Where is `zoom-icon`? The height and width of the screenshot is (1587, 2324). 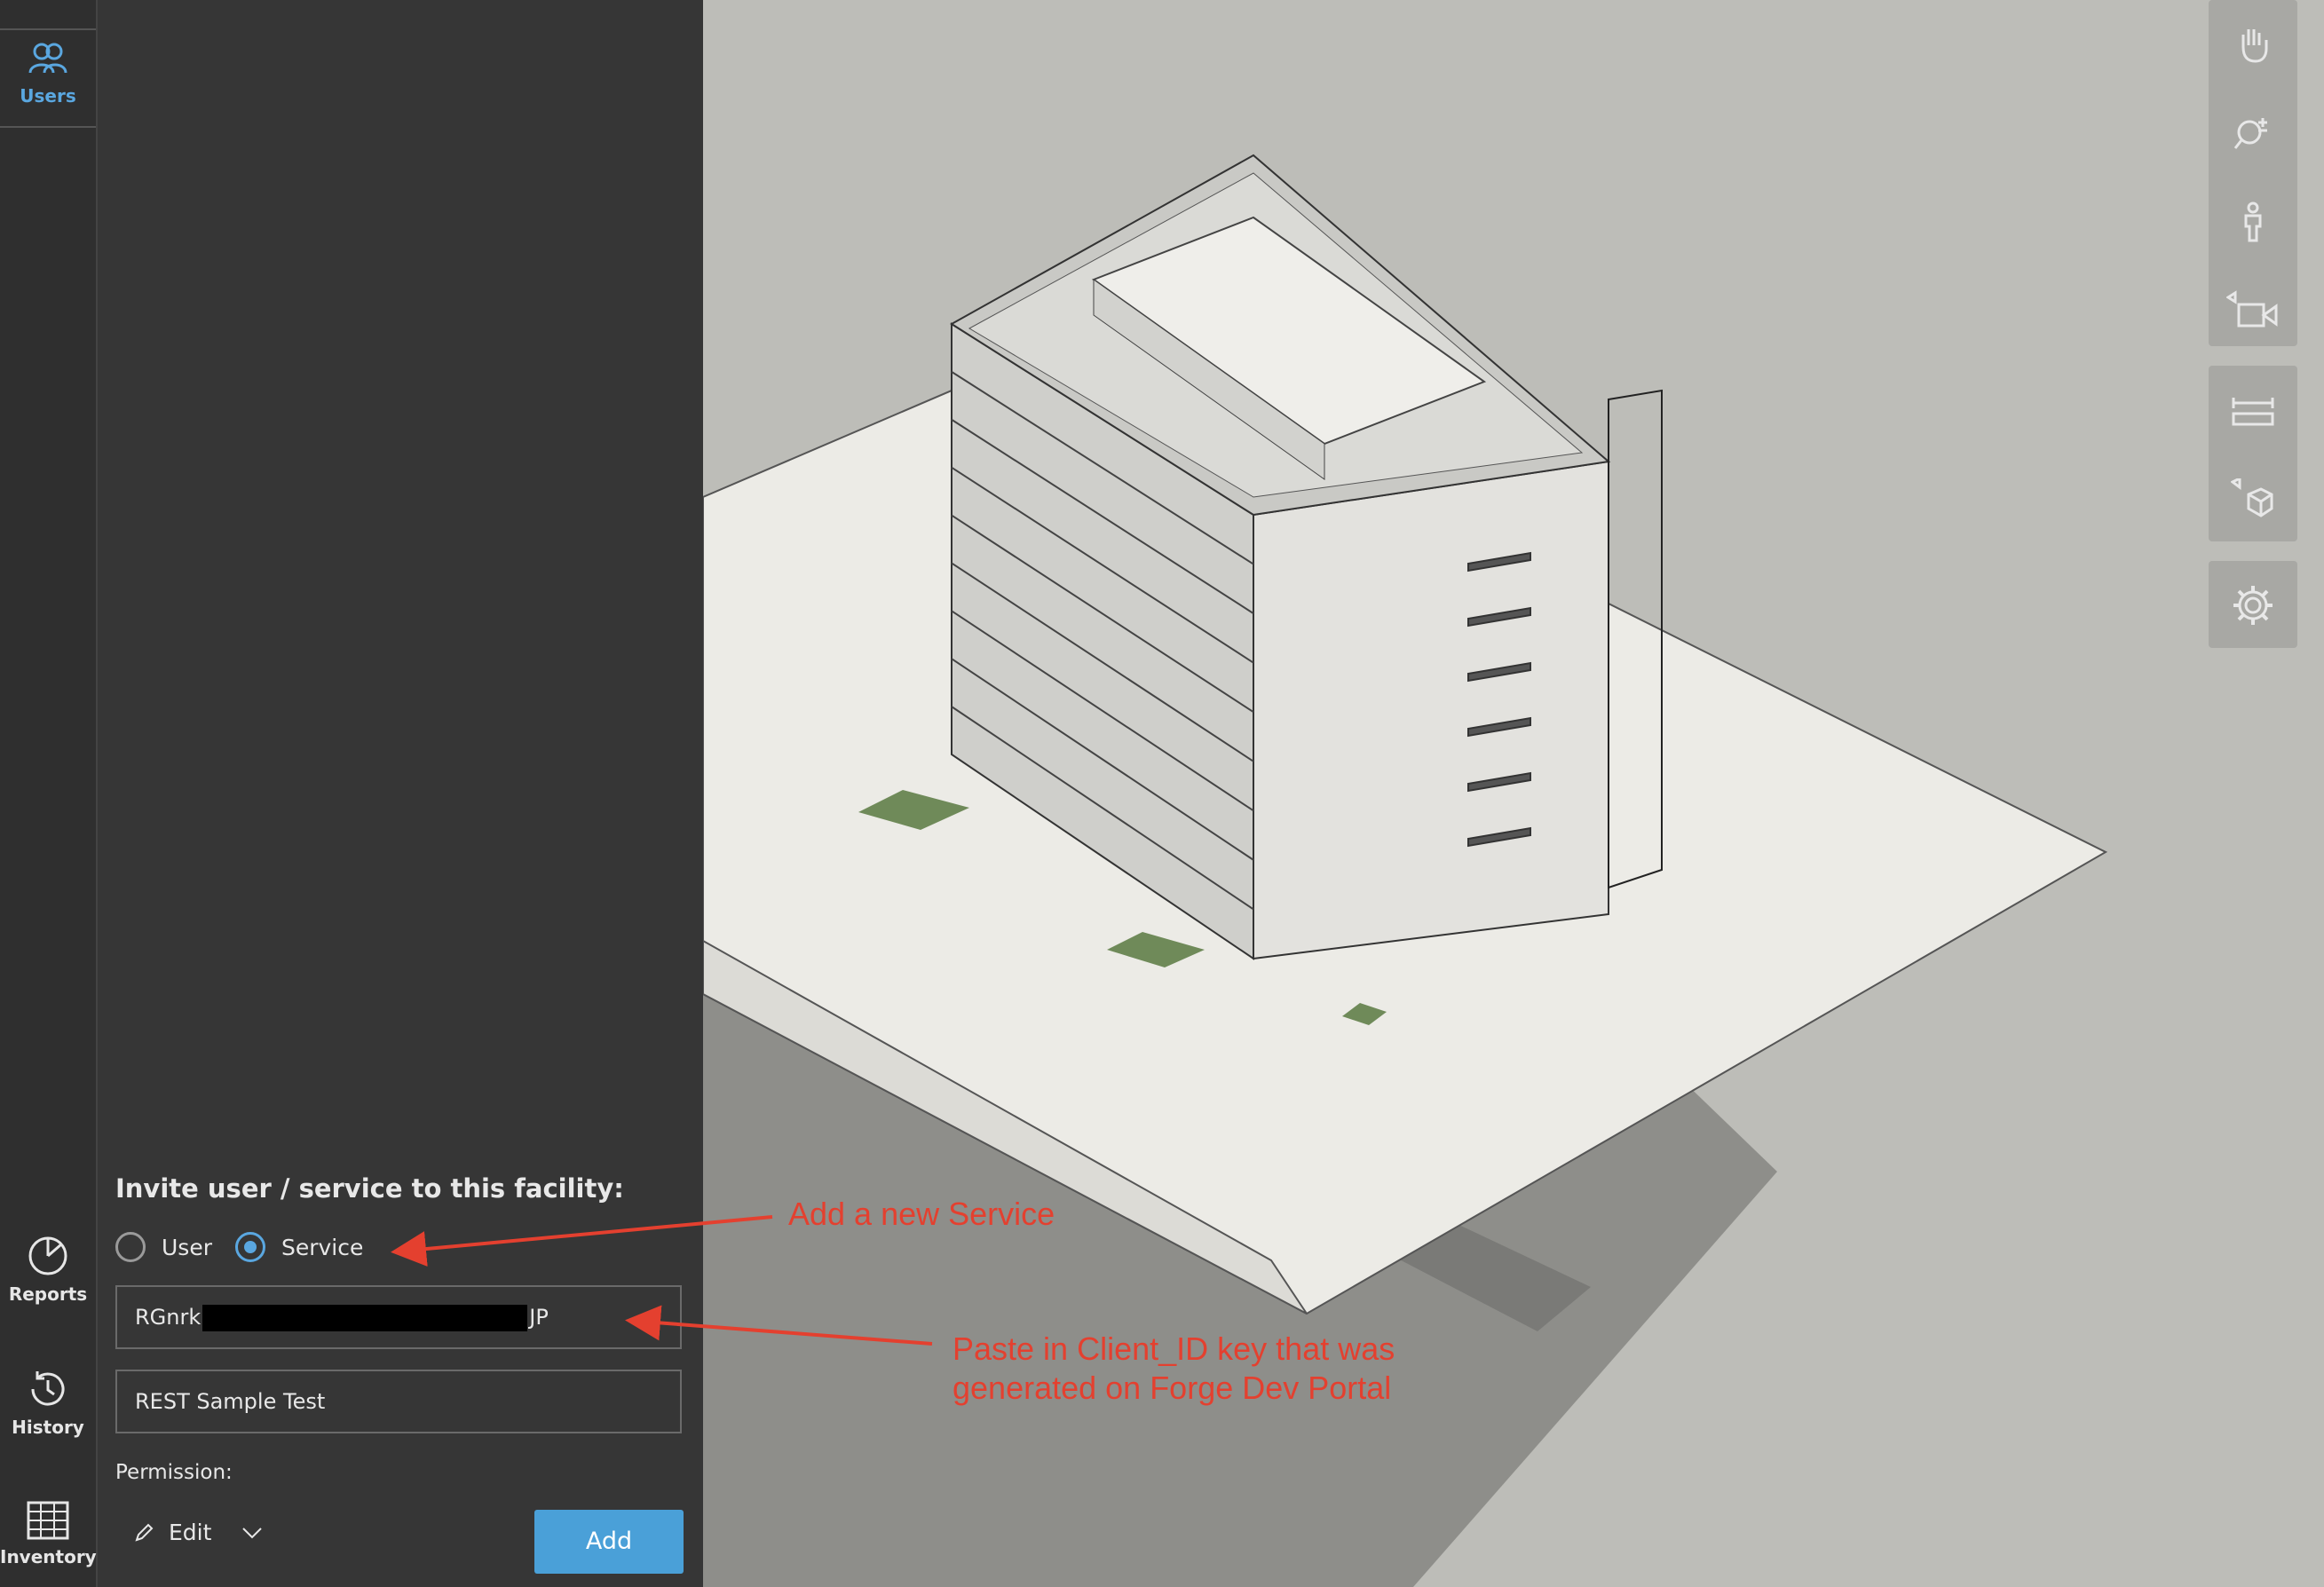 zoom-icon is located at coordinates (2250, 133).